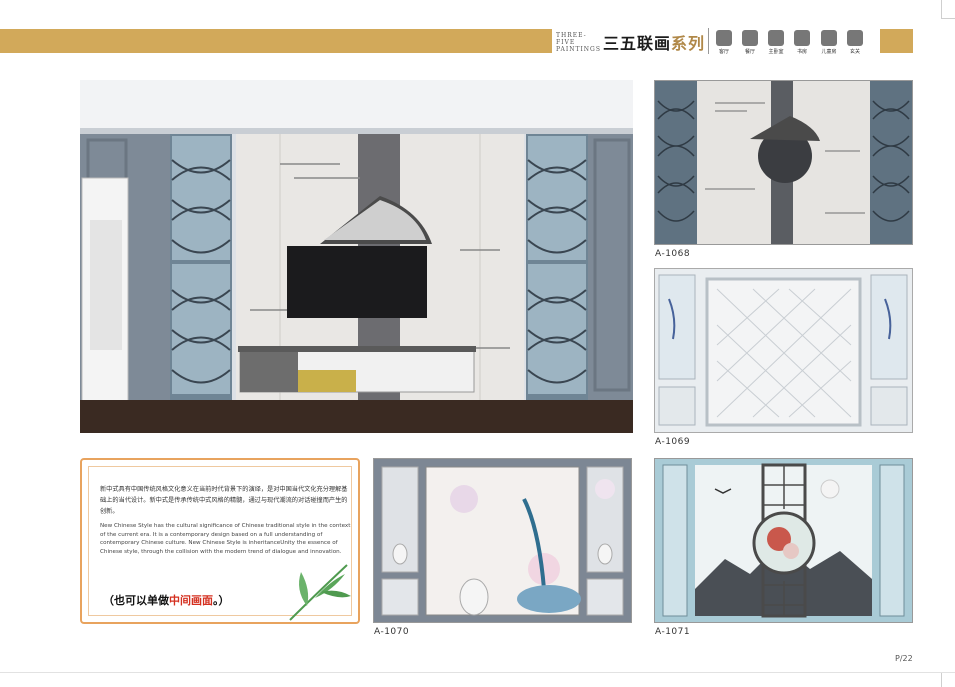  Describe the element at coordinates (941, 9) in the screenshot. I see `corner-mark-top-right` at that location.